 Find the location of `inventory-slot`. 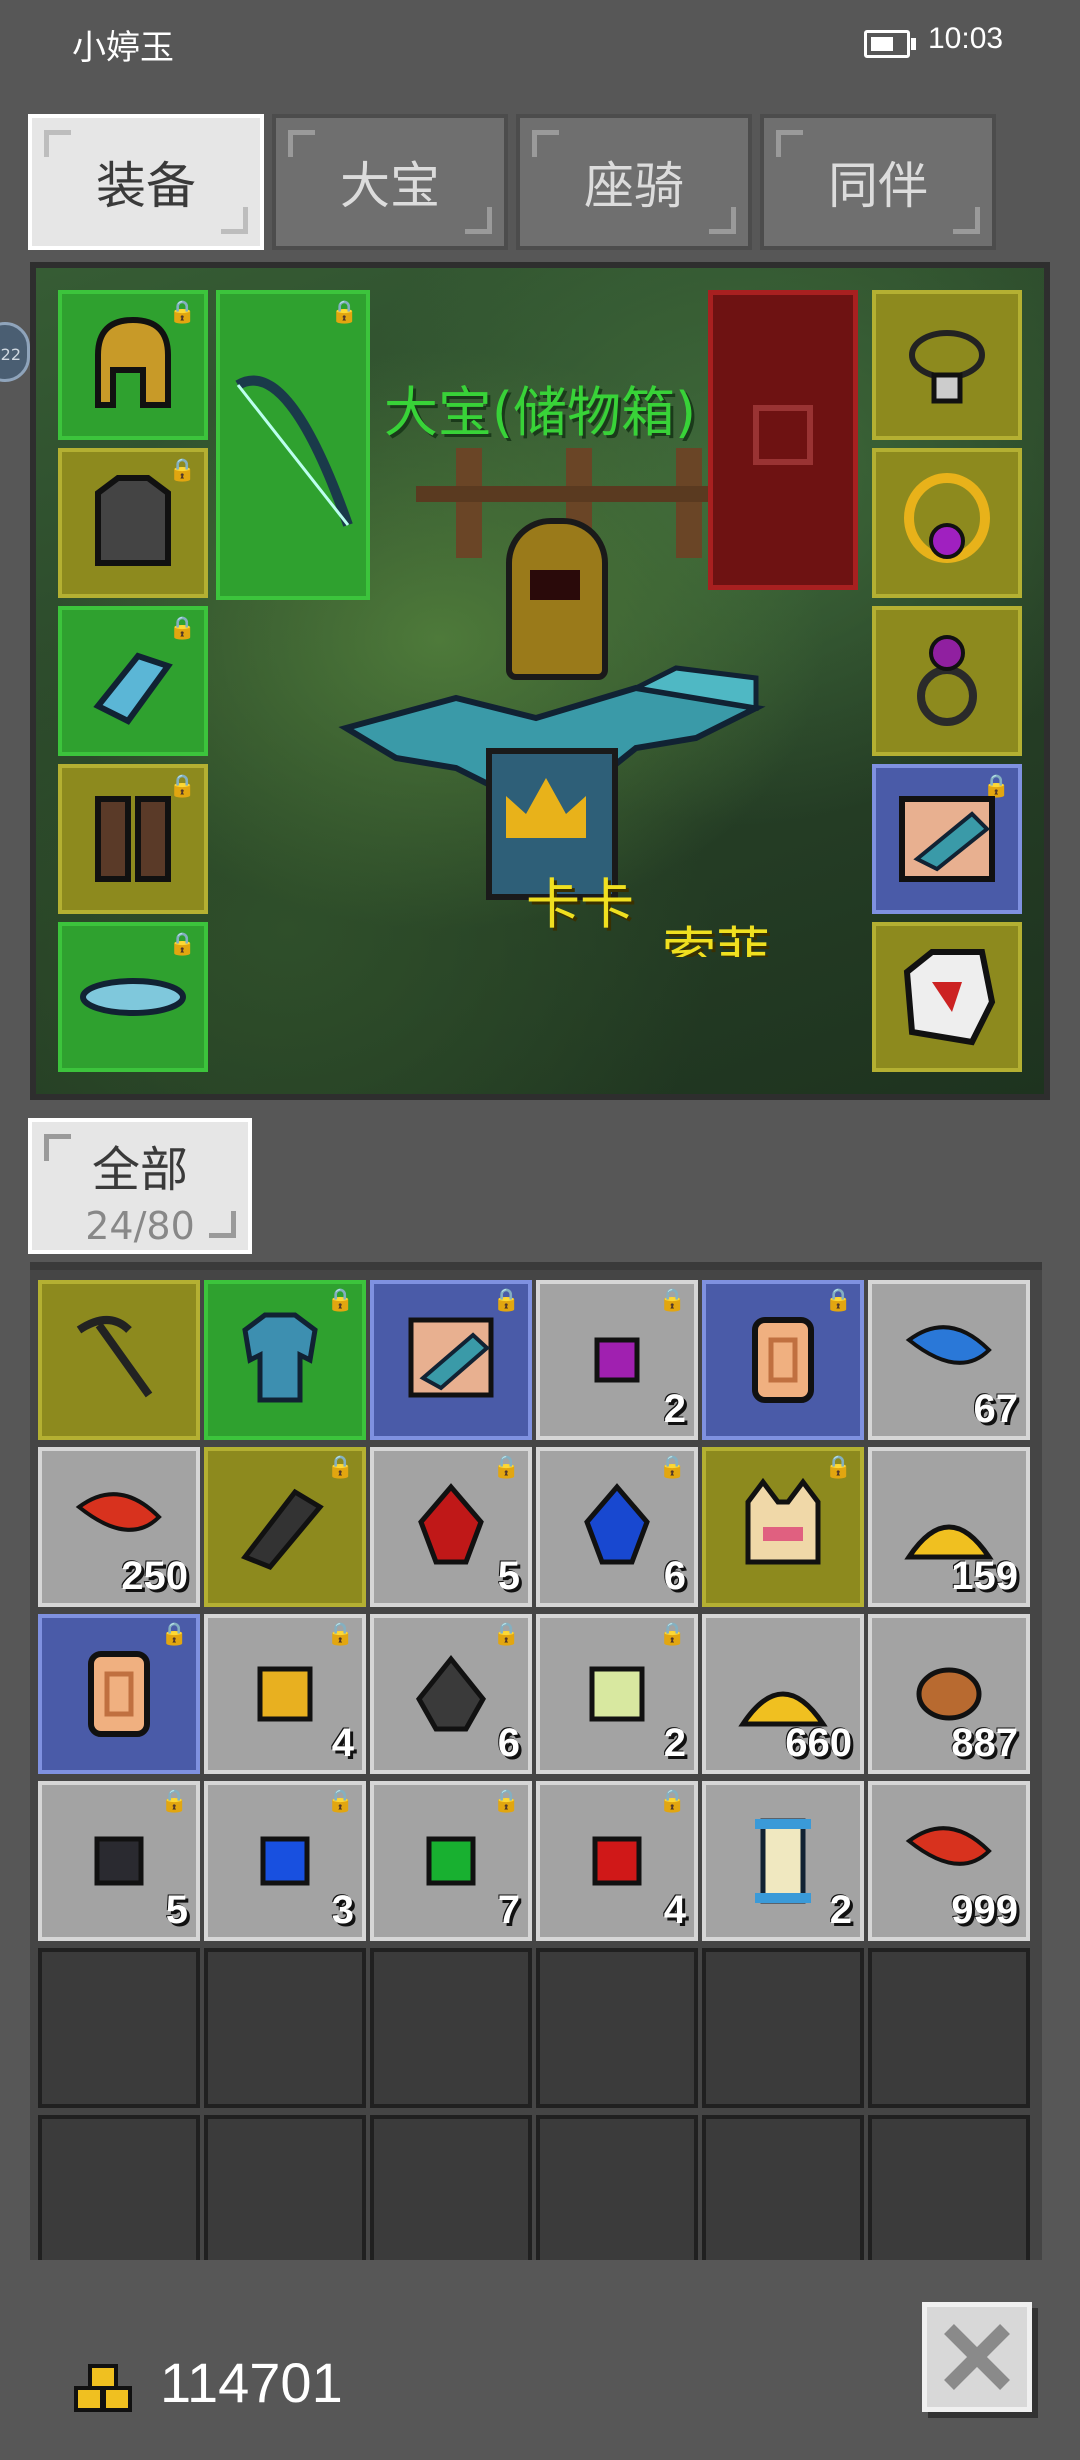

inventory-slot is located at coordinates (119, 1360).